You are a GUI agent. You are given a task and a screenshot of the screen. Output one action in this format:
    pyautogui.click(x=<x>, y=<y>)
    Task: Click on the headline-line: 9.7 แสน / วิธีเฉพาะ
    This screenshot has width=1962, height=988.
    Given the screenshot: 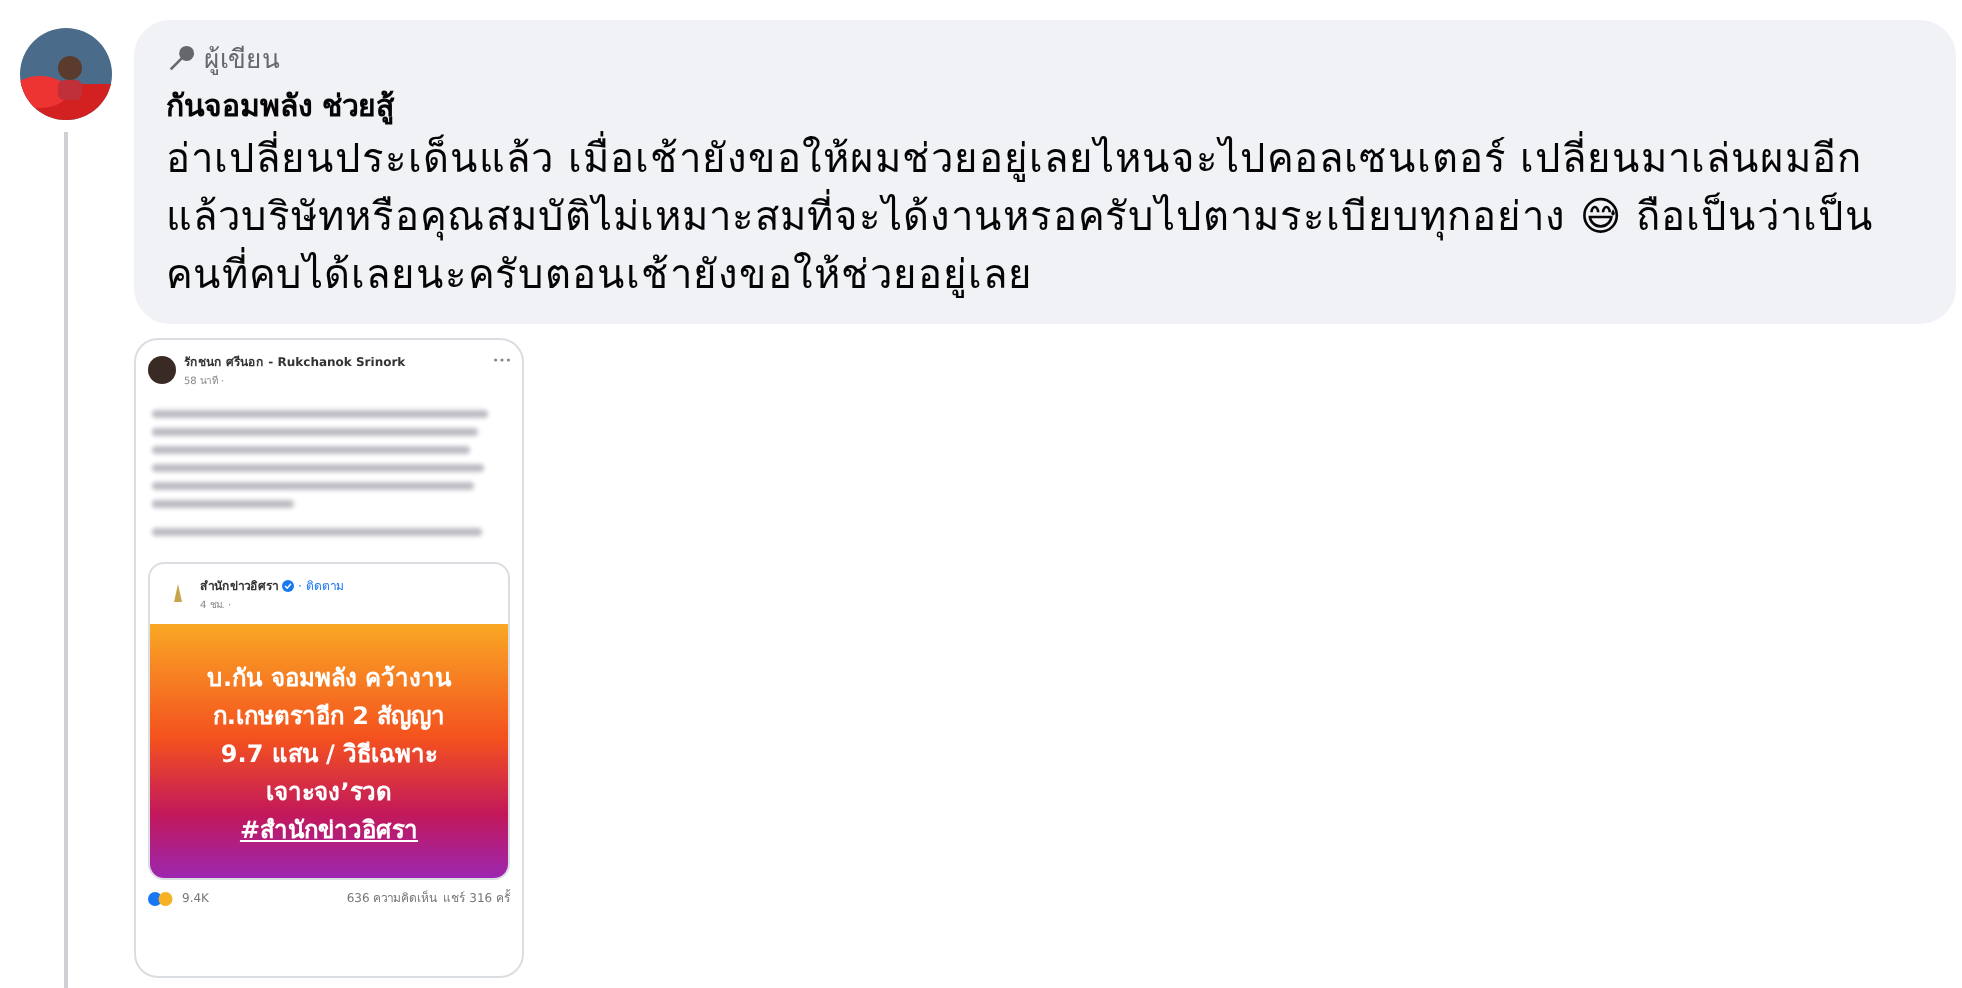 What is the action you would take?
    pyautogui.click(x=329, y=755)
    